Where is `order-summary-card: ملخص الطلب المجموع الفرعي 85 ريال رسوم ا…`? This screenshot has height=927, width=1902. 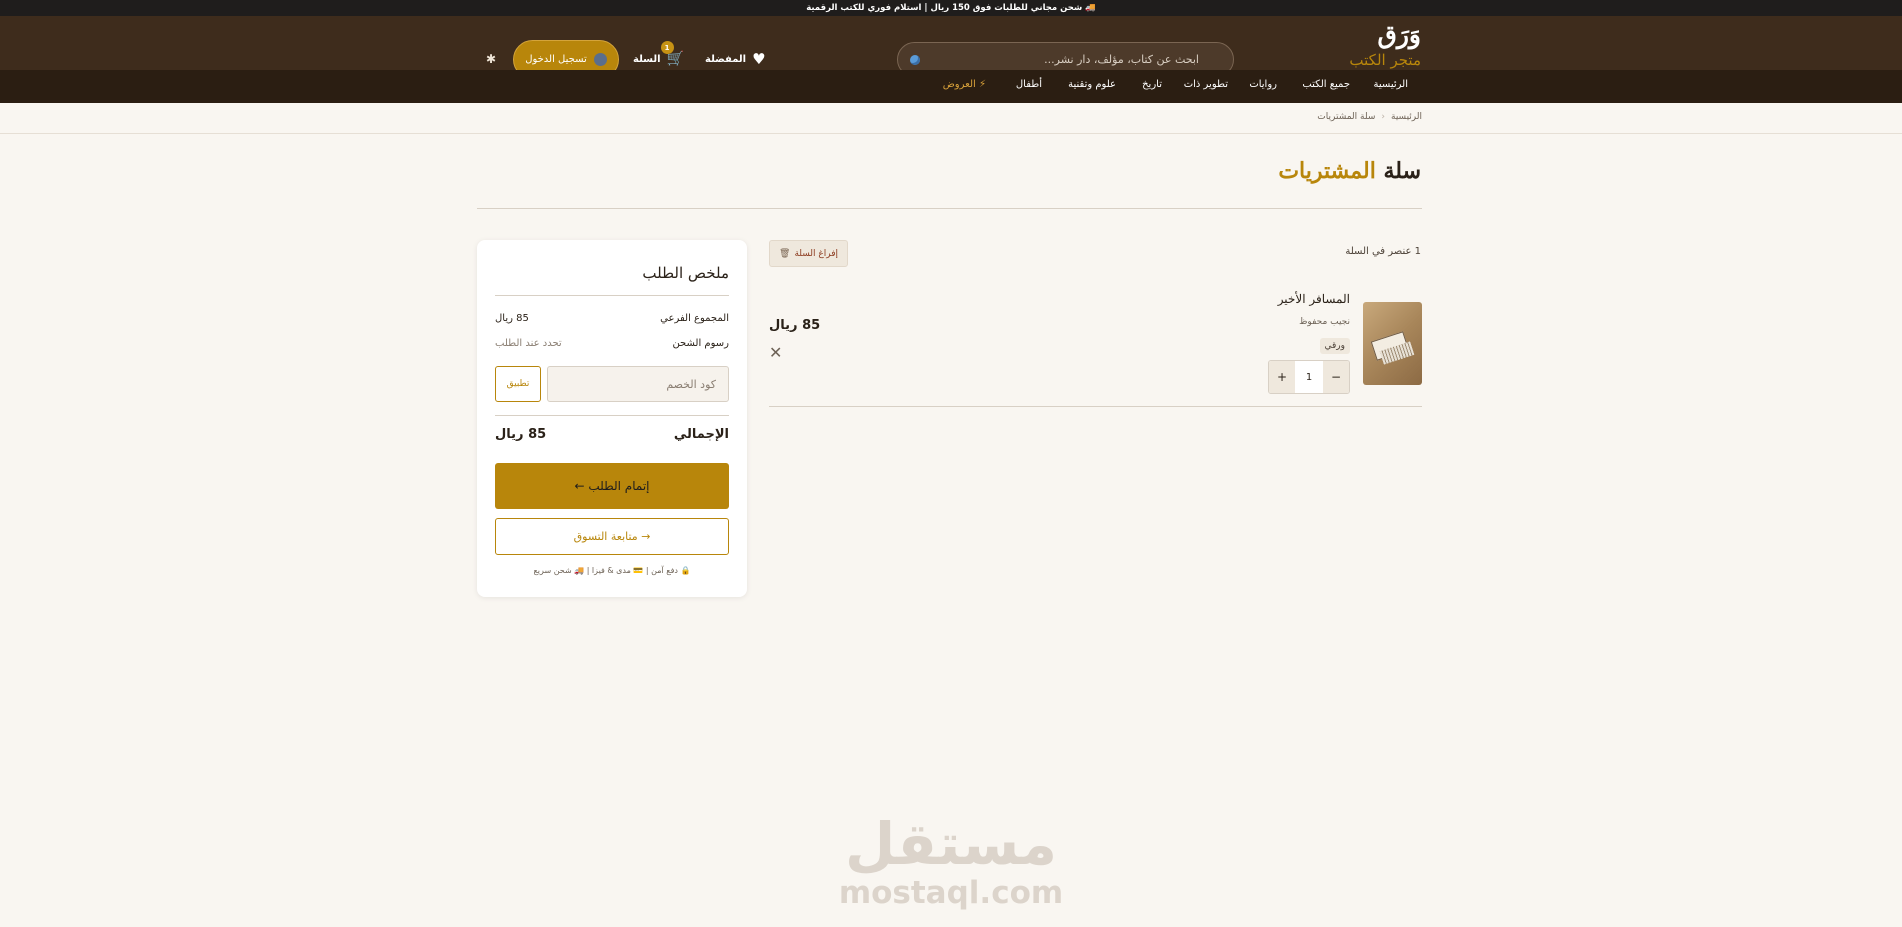 order-summary-card: ملخص الطلب المجموع الفرعي 85 ريال رسوم ا… is located at coordinates (612, 418).